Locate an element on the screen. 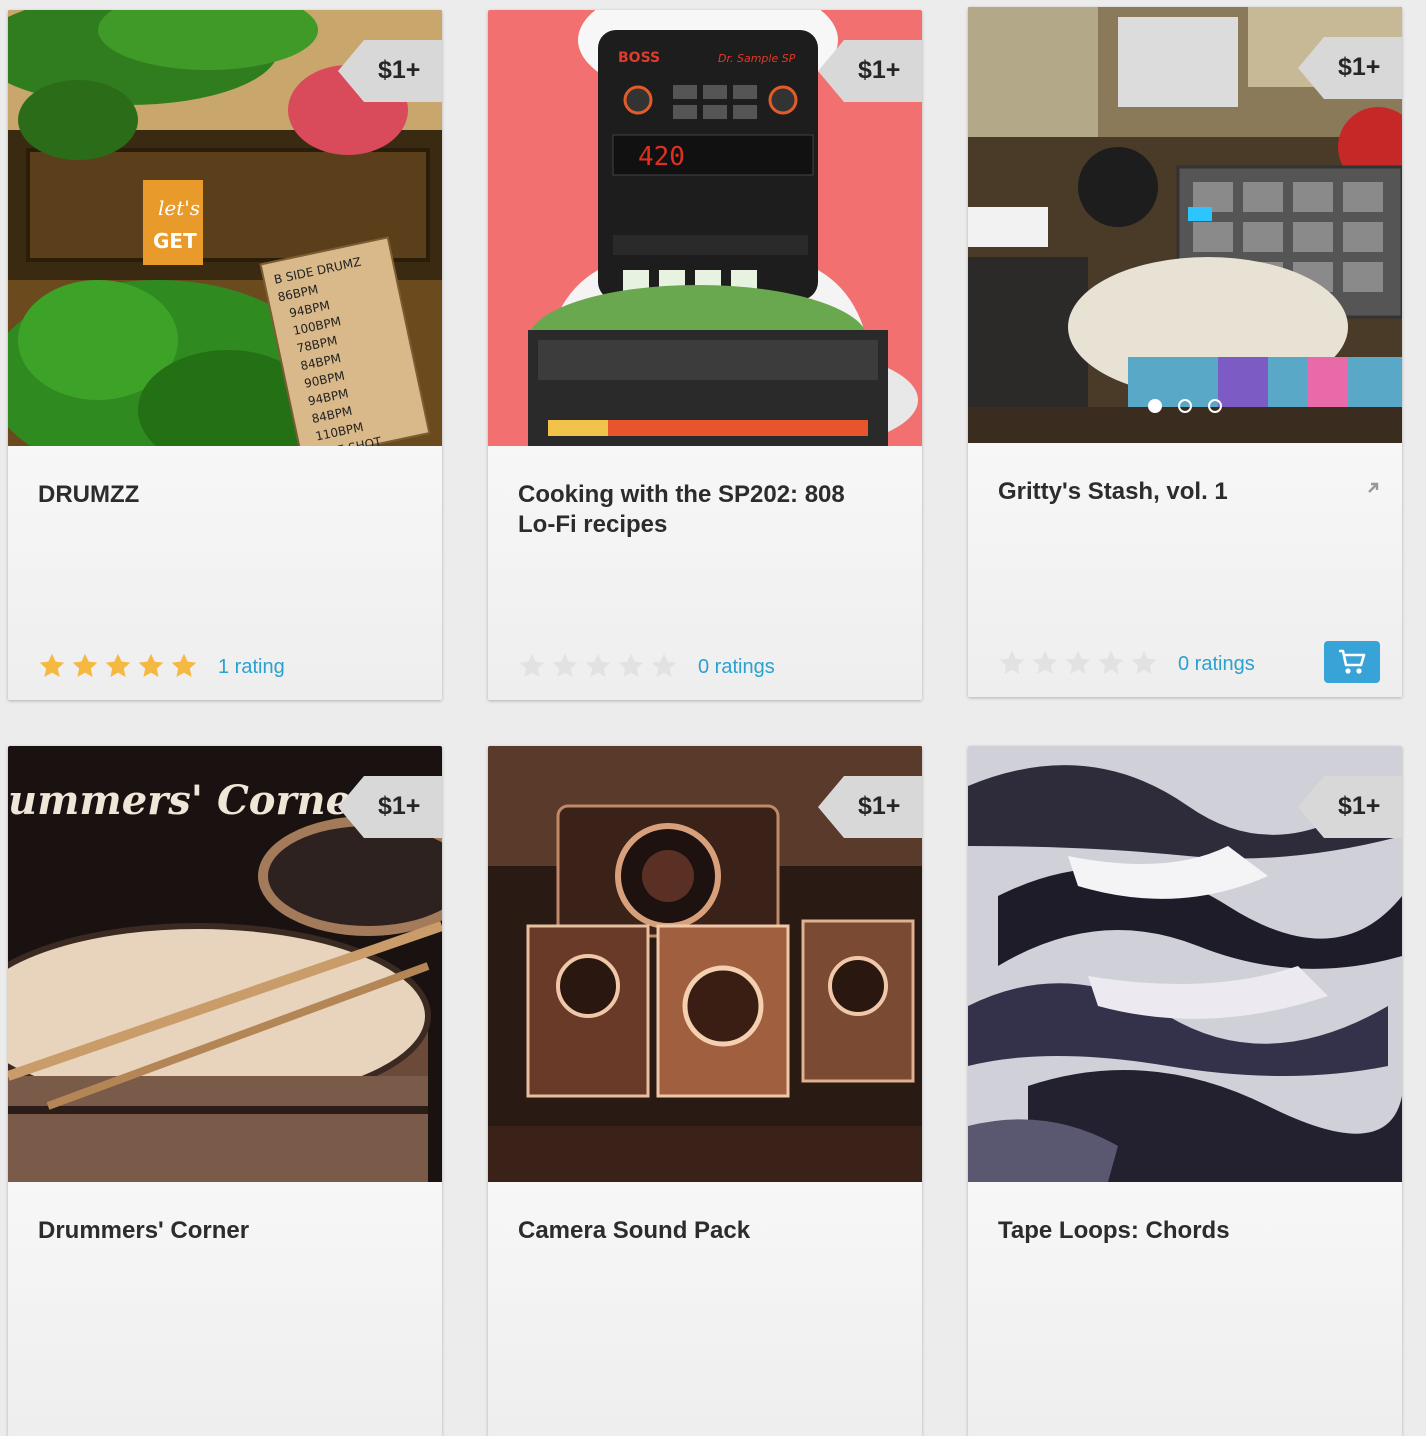 This screenshot has width=1426, height=1436. svg-text: Dr. Sample SP is located at coordinates (757, 58).